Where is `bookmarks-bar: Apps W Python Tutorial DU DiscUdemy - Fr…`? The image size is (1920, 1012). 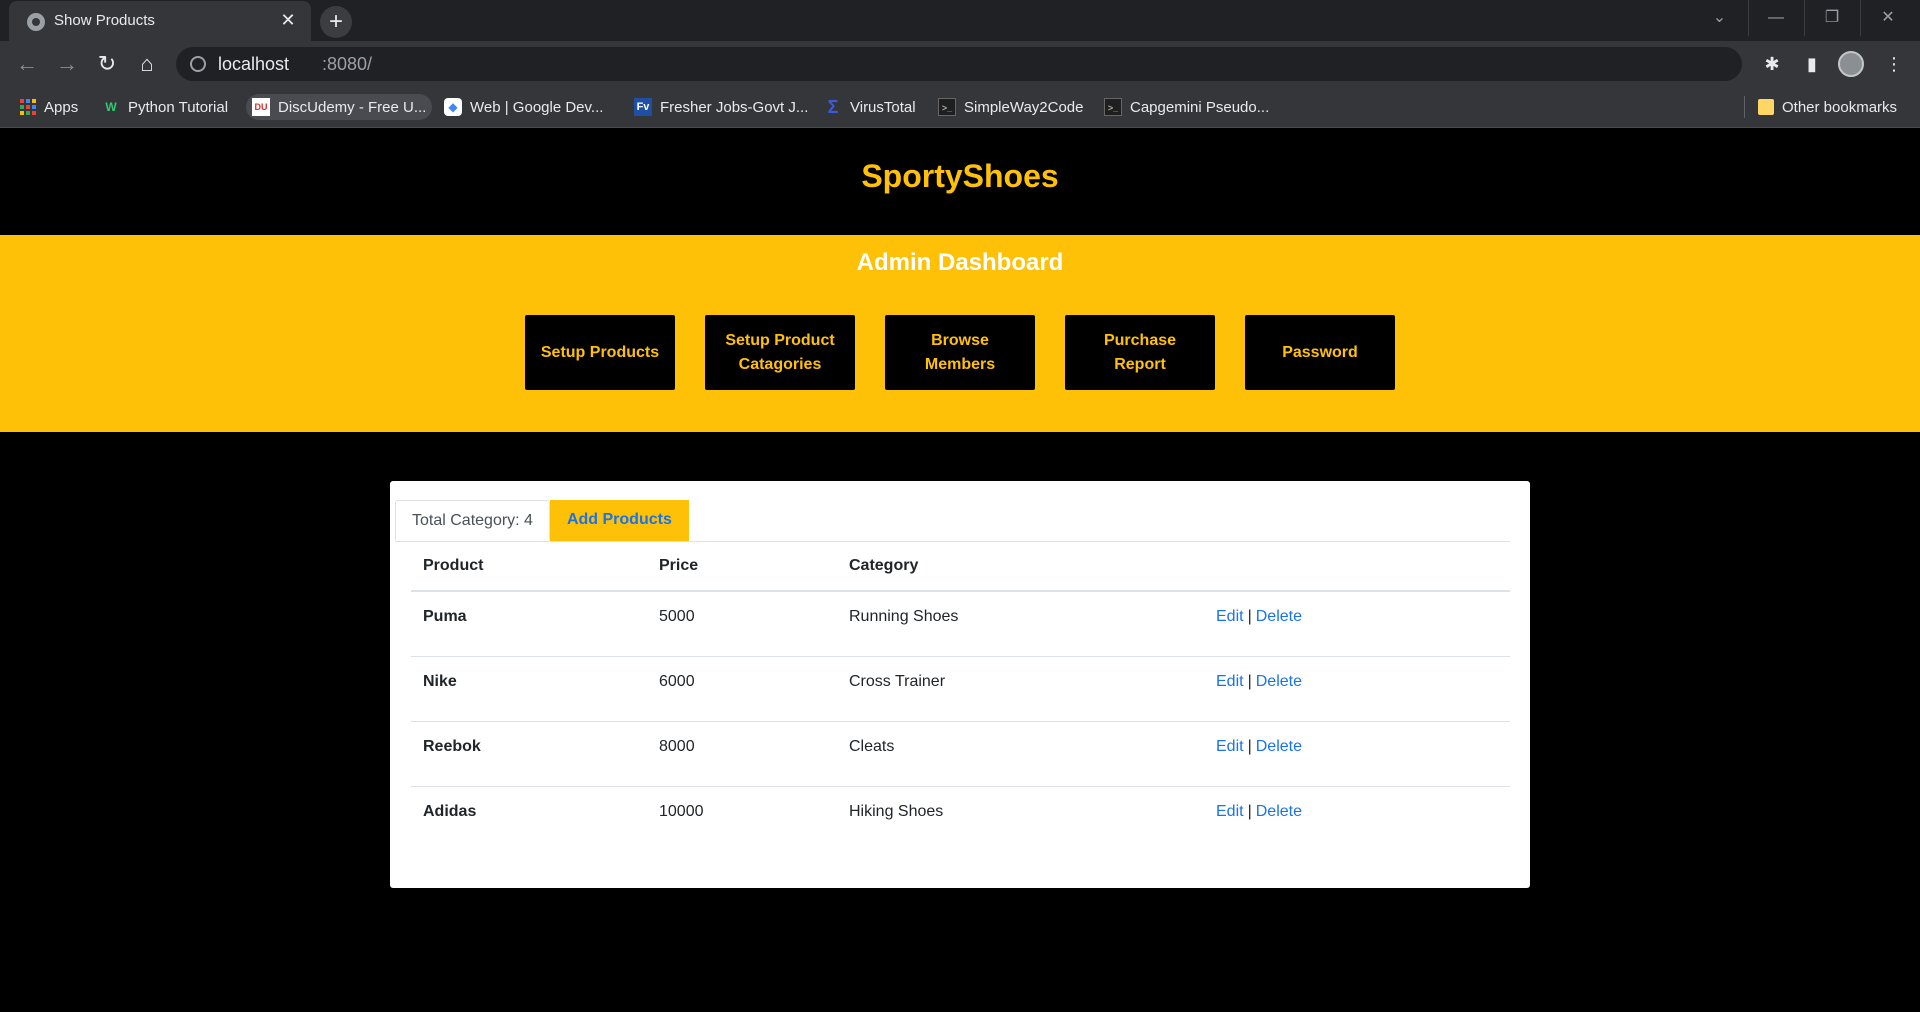
bookmarks-bar: Apps W Python Tutorial DU DiscUdemy - Fr… is located at coordinates (960, 107).